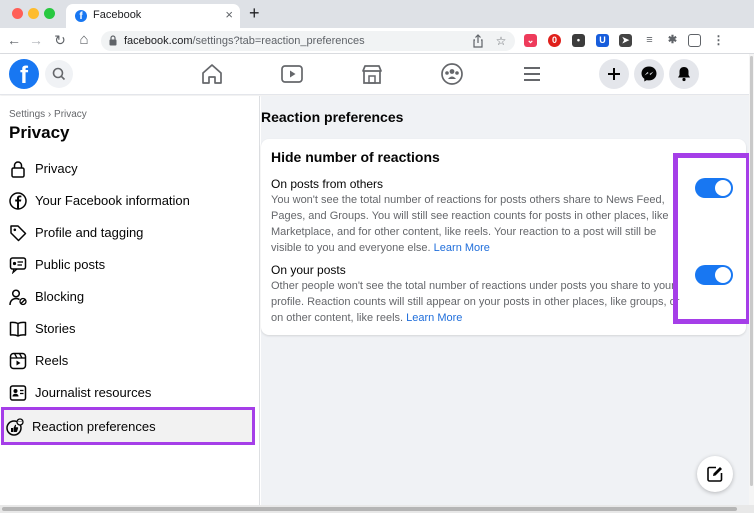  I want to click on home-button: ⌂, so click(84, 40).